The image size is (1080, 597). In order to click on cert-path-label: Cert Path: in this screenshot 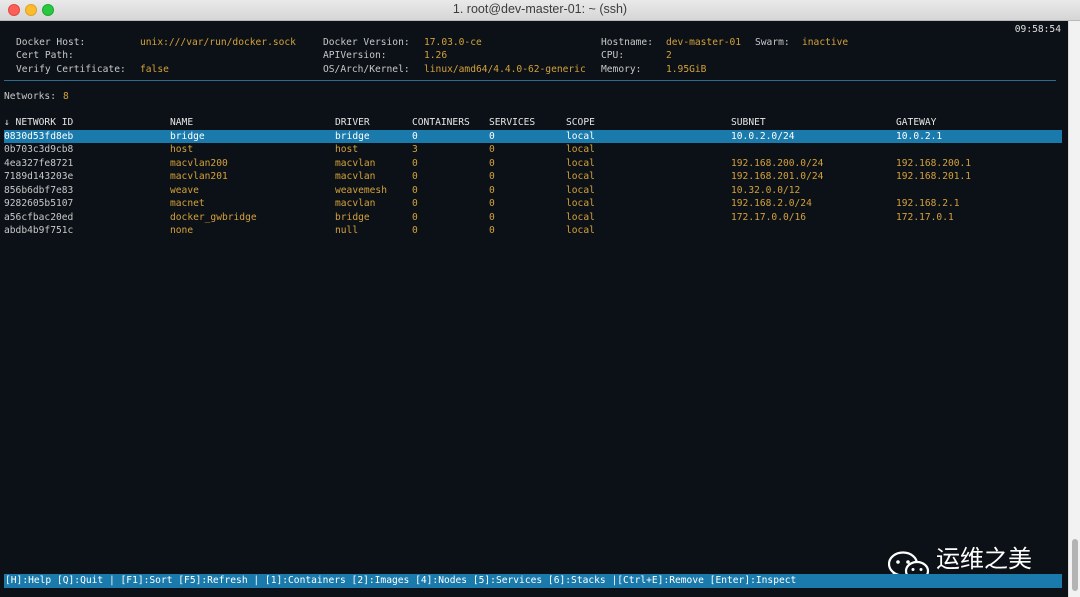, I will do `click(45, 55)`.